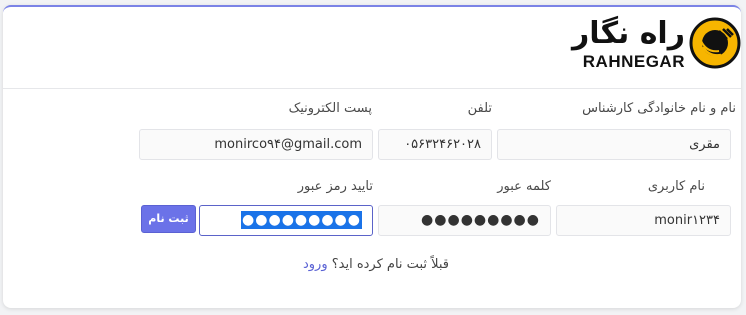 The image size is (746, 315). What do you see at coordinates (614, 144) in the screenshot?
I see `fullname-field: مقری` at bounding box center [614, 144].